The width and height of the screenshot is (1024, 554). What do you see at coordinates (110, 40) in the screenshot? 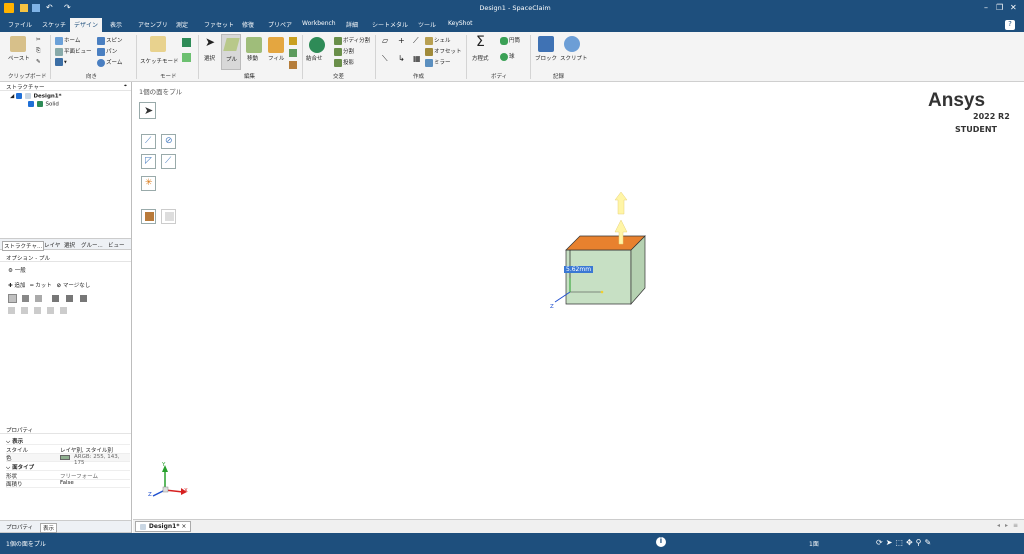
I see `spin-button: スピン` at bounding box center [110, 40].